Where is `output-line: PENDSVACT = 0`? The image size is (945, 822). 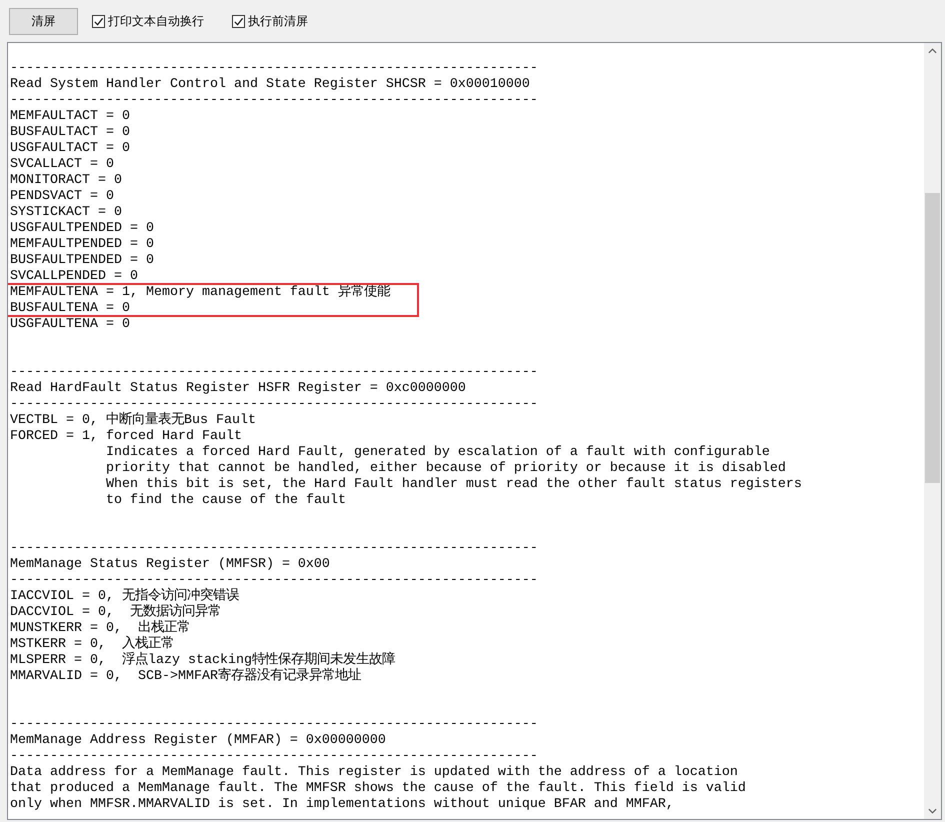 output-line: PENDSVACT = 0 is located at coordinates (62, 196).